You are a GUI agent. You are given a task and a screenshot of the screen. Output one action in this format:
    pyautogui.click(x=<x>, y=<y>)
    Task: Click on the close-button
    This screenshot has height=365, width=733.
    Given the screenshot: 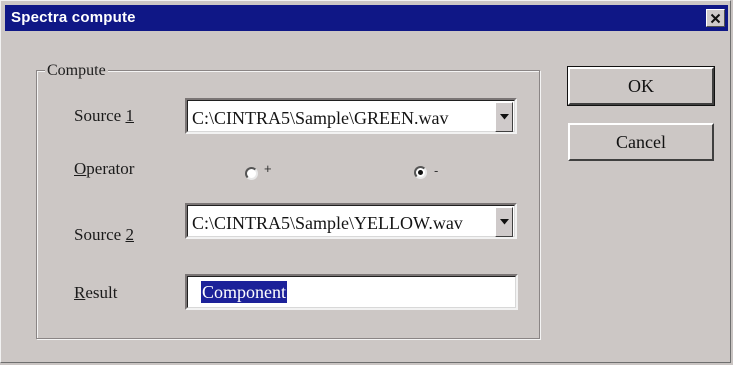 What is the action you would take?
    pyautogui.click(x=715, y=18)
    